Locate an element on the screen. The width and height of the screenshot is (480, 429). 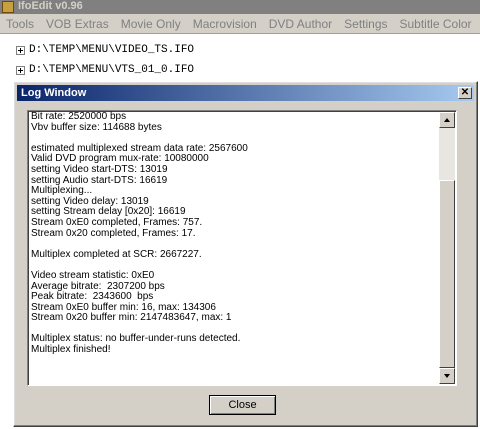
scroll-down-button is located at coordinates (447, 376).